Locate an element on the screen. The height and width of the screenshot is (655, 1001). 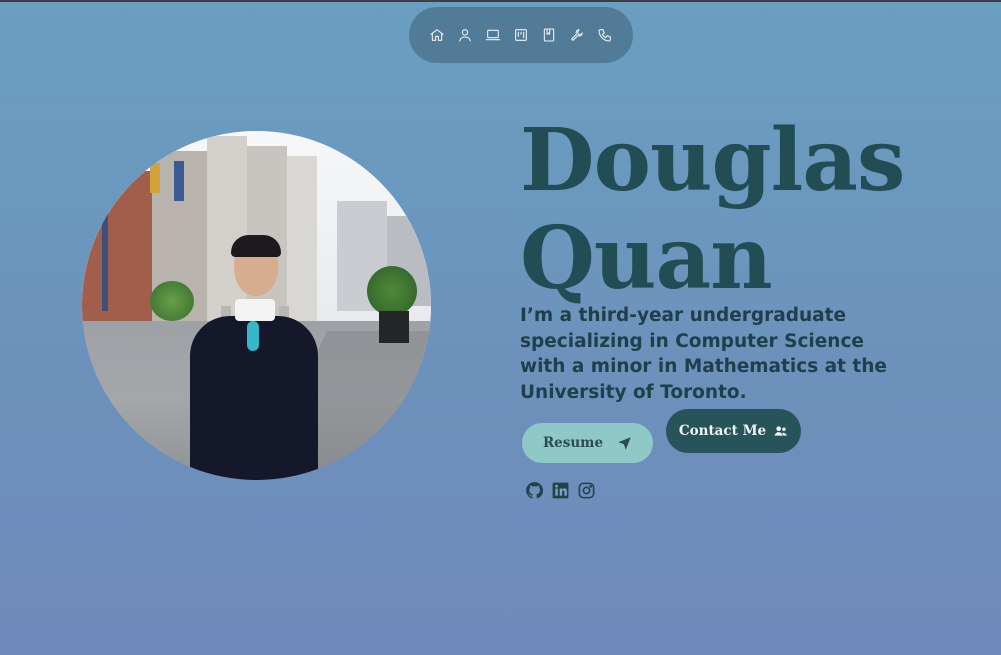
nav-about is located at coordinates (465, 35).